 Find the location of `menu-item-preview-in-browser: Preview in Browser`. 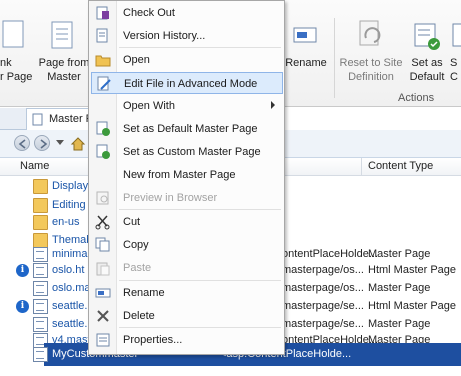

menu-item-preview-in-browser: Preview in Browser is located at coordinates (187, 198).